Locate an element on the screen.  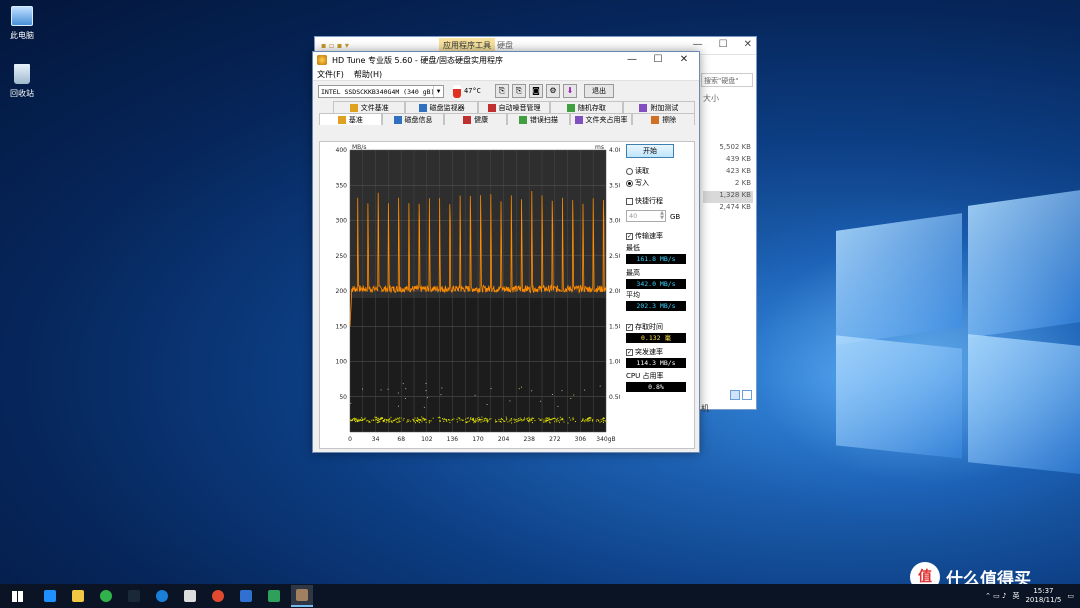
edge-icon is located at coordinates (50, 596).